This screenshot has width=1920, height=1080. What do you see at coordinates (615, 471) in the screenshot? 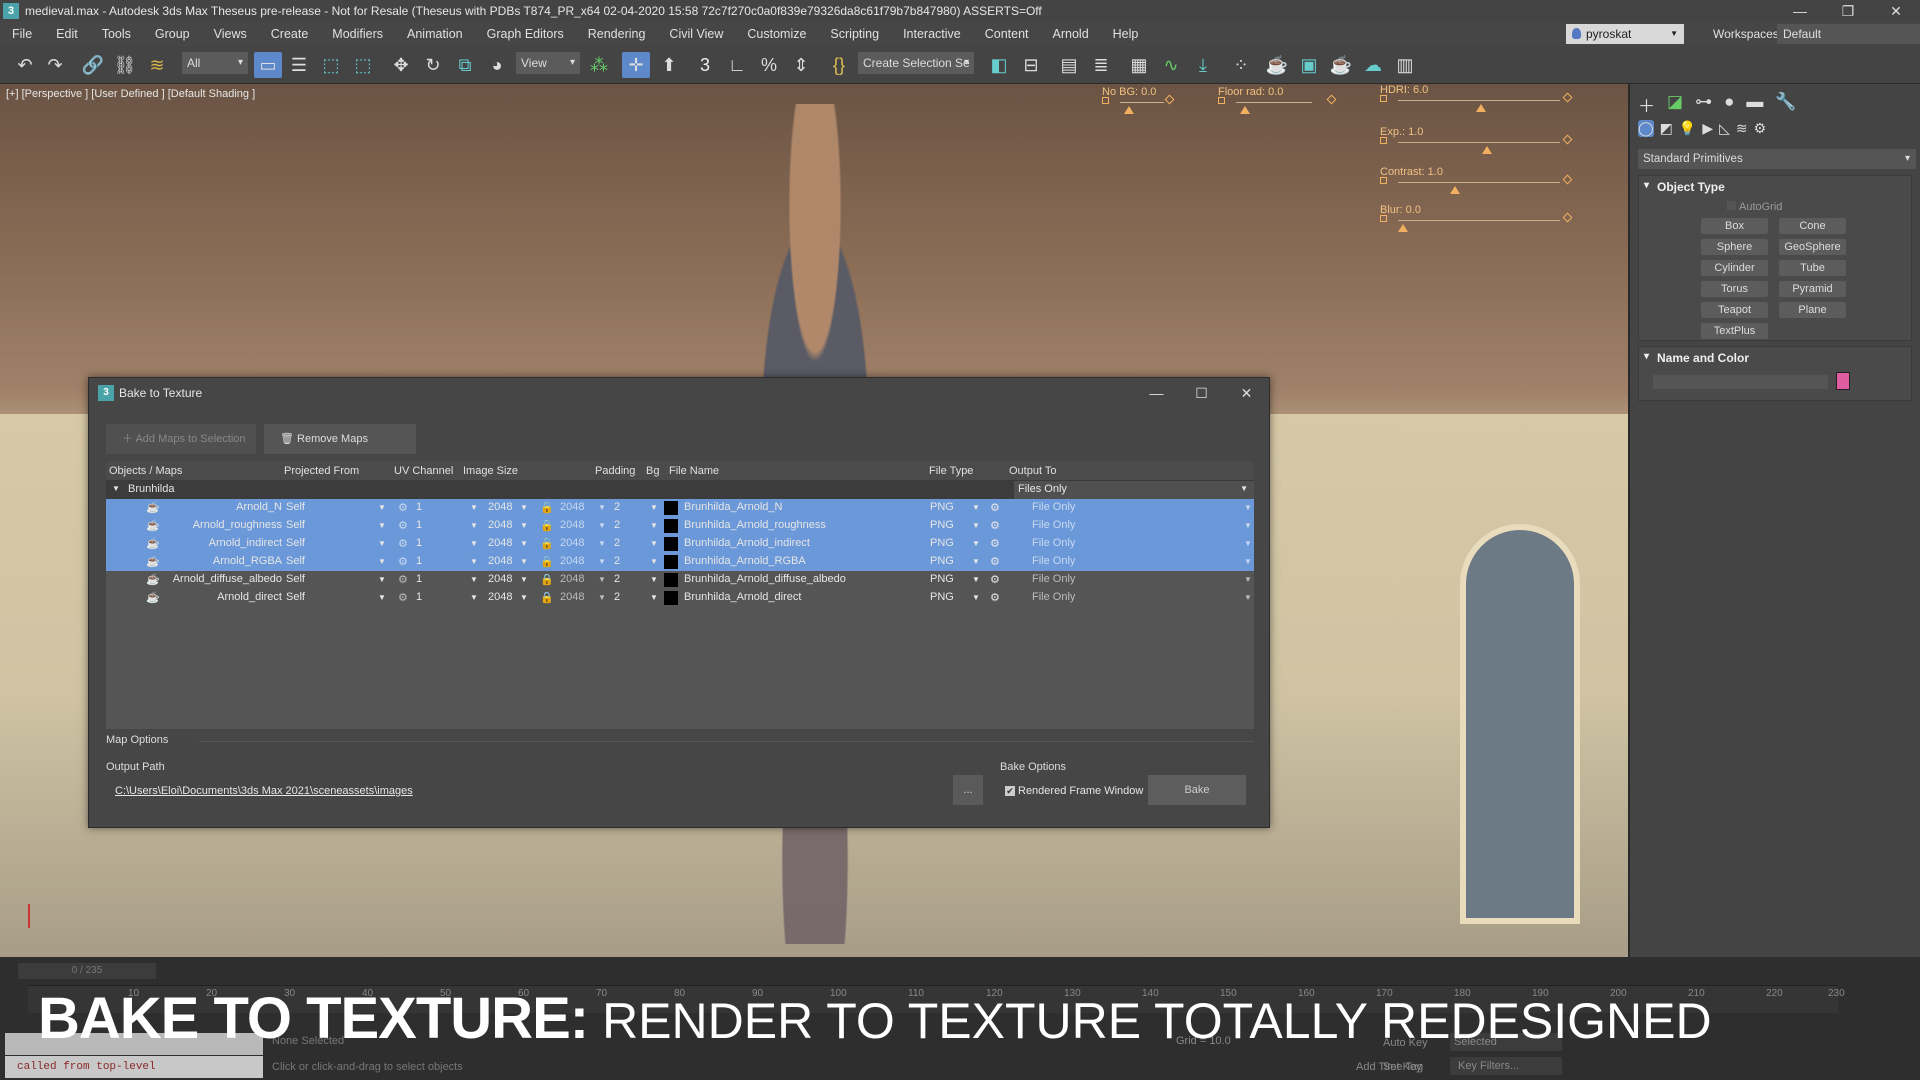
I see `col-padding: Padding` at bounding box center [615, 471].